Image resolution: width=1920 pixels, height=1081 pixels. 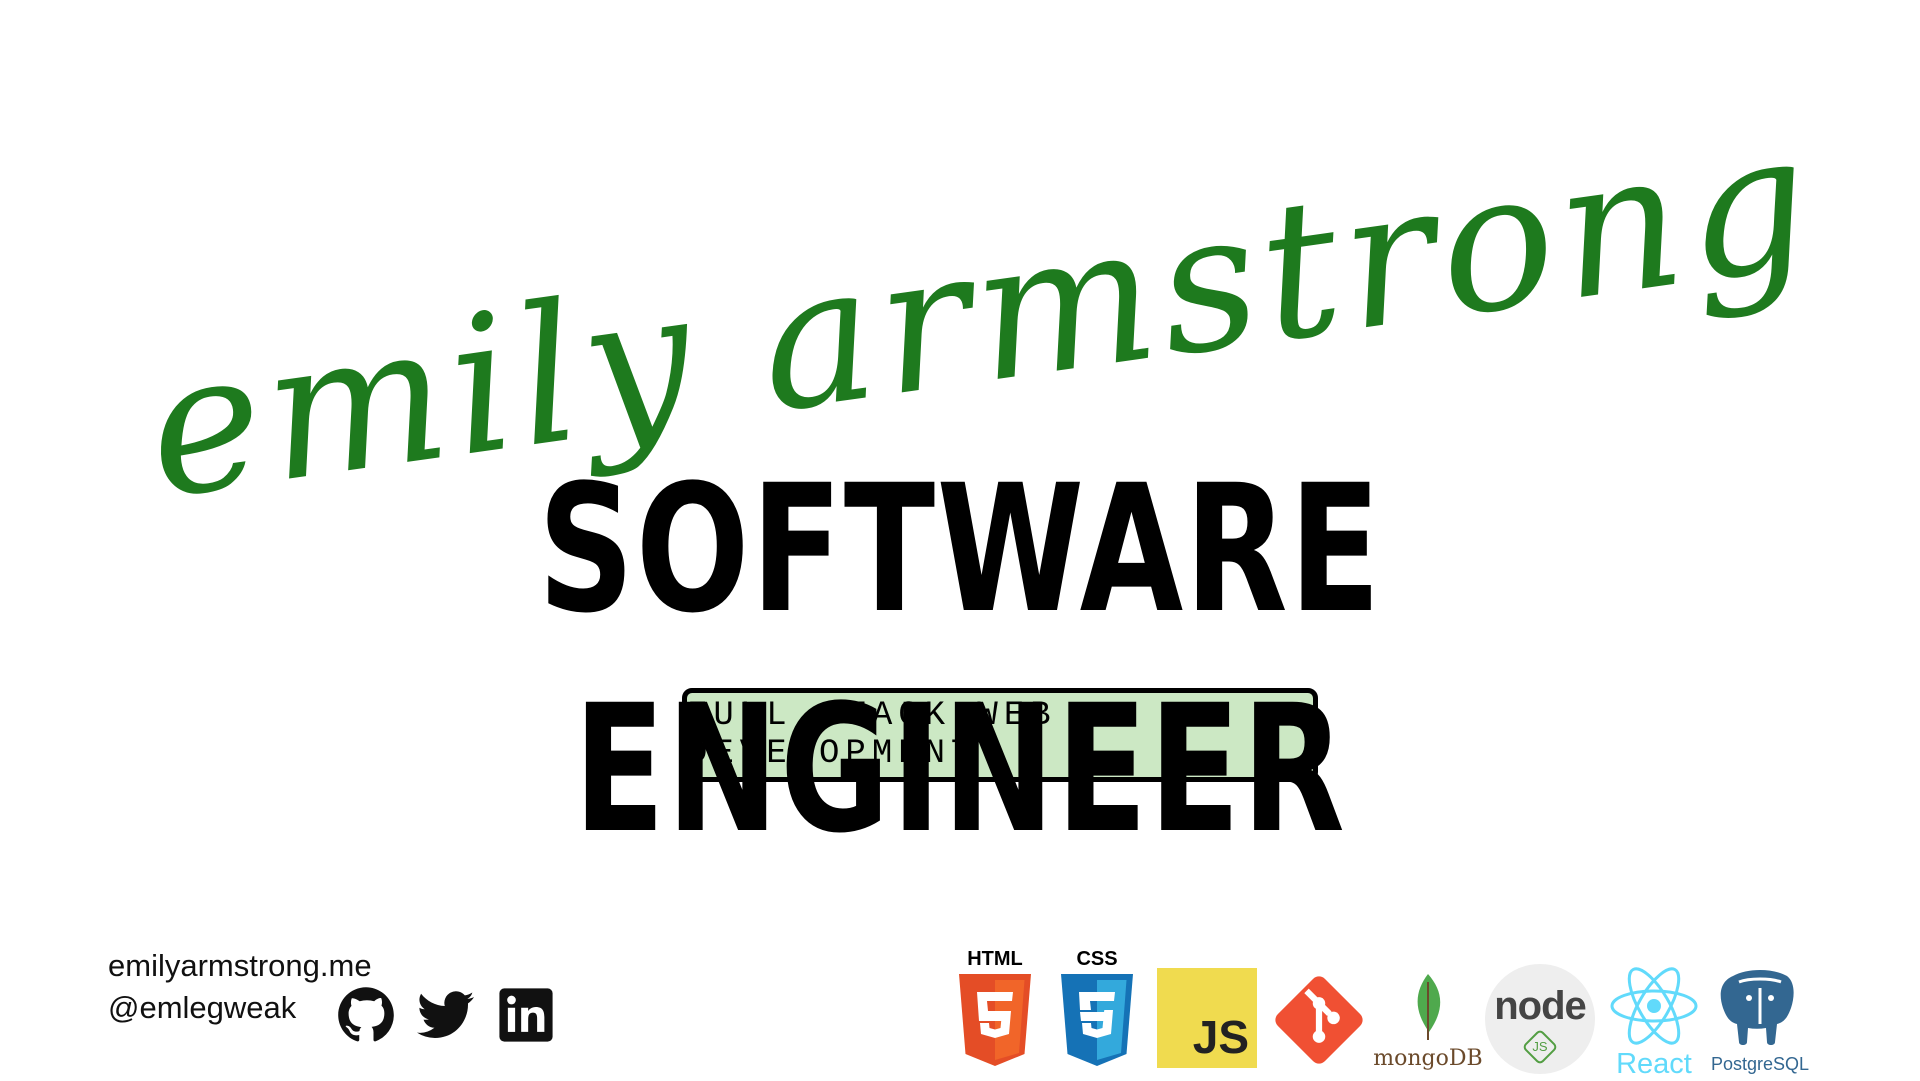 I want to click on website-link: emilyarmstrong.me, so click(x=240, y=966).